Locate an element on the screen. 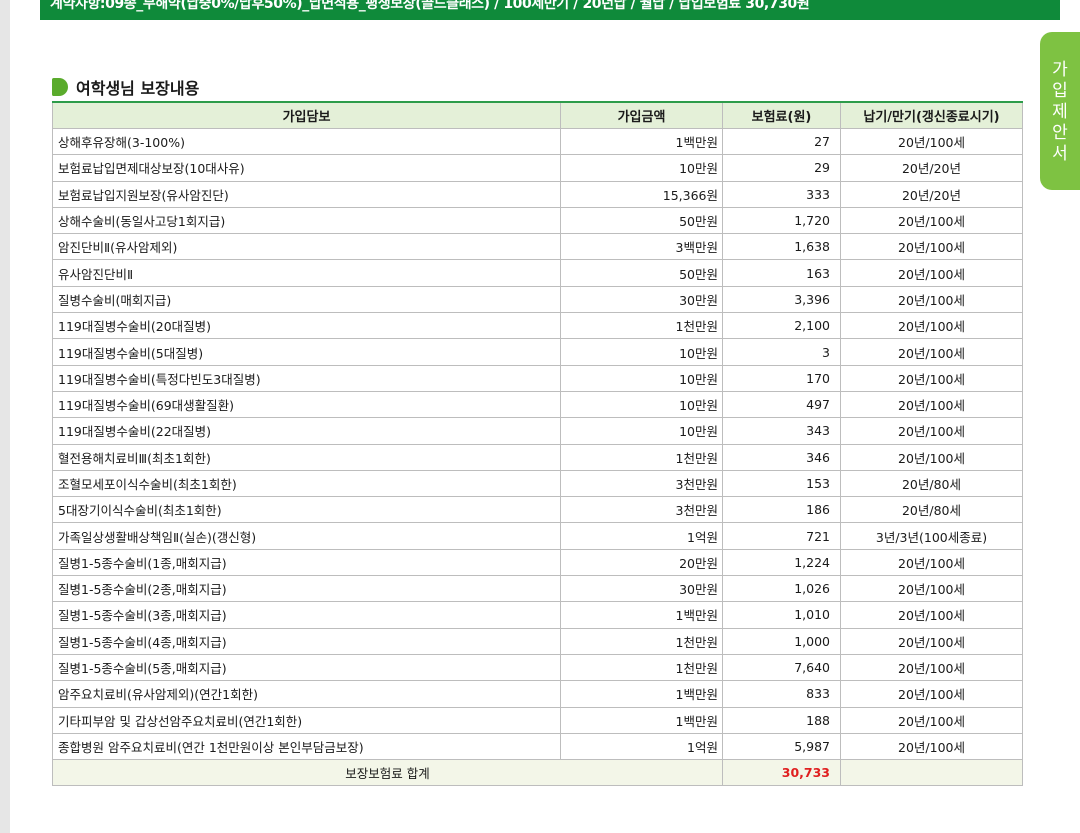 This screenshot has height=833, width=1080. table-header-row: 가입담보 가입금액 보험료(원) 납기/만기(갱신종료시기) is located at coordinates (537, 115).